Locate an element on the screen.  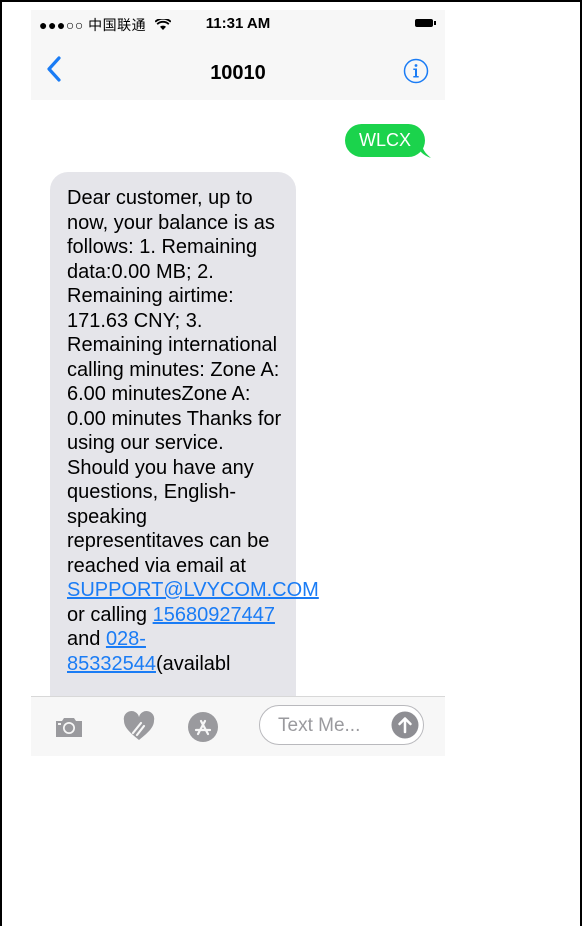
message-body-2: or calling is located at coordinates (110, 614).